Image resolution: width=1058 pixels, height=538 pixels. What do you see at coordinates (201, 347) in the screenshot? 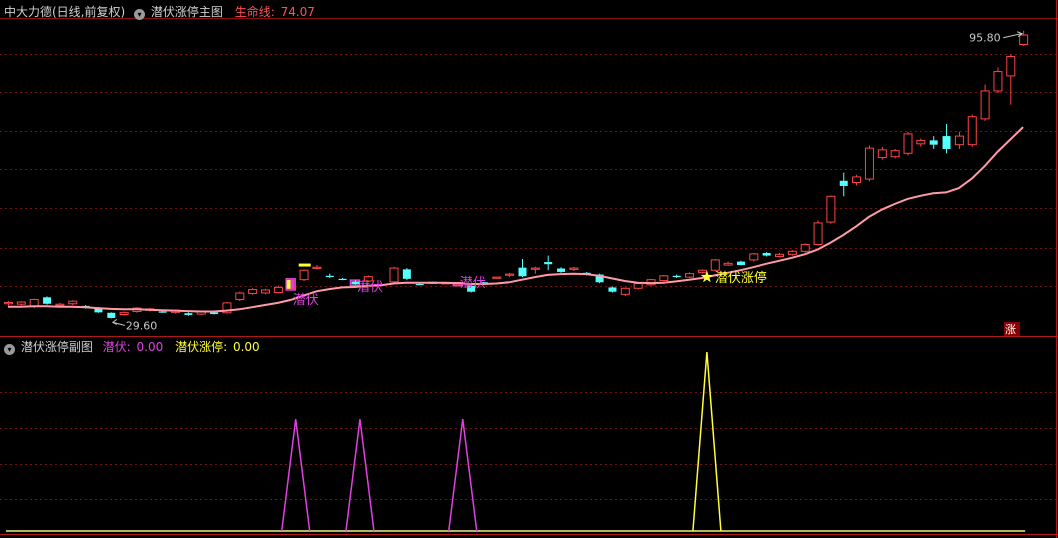
I see `zhangting-label: 潜伏涨停:` at bounding box center [201, 347].